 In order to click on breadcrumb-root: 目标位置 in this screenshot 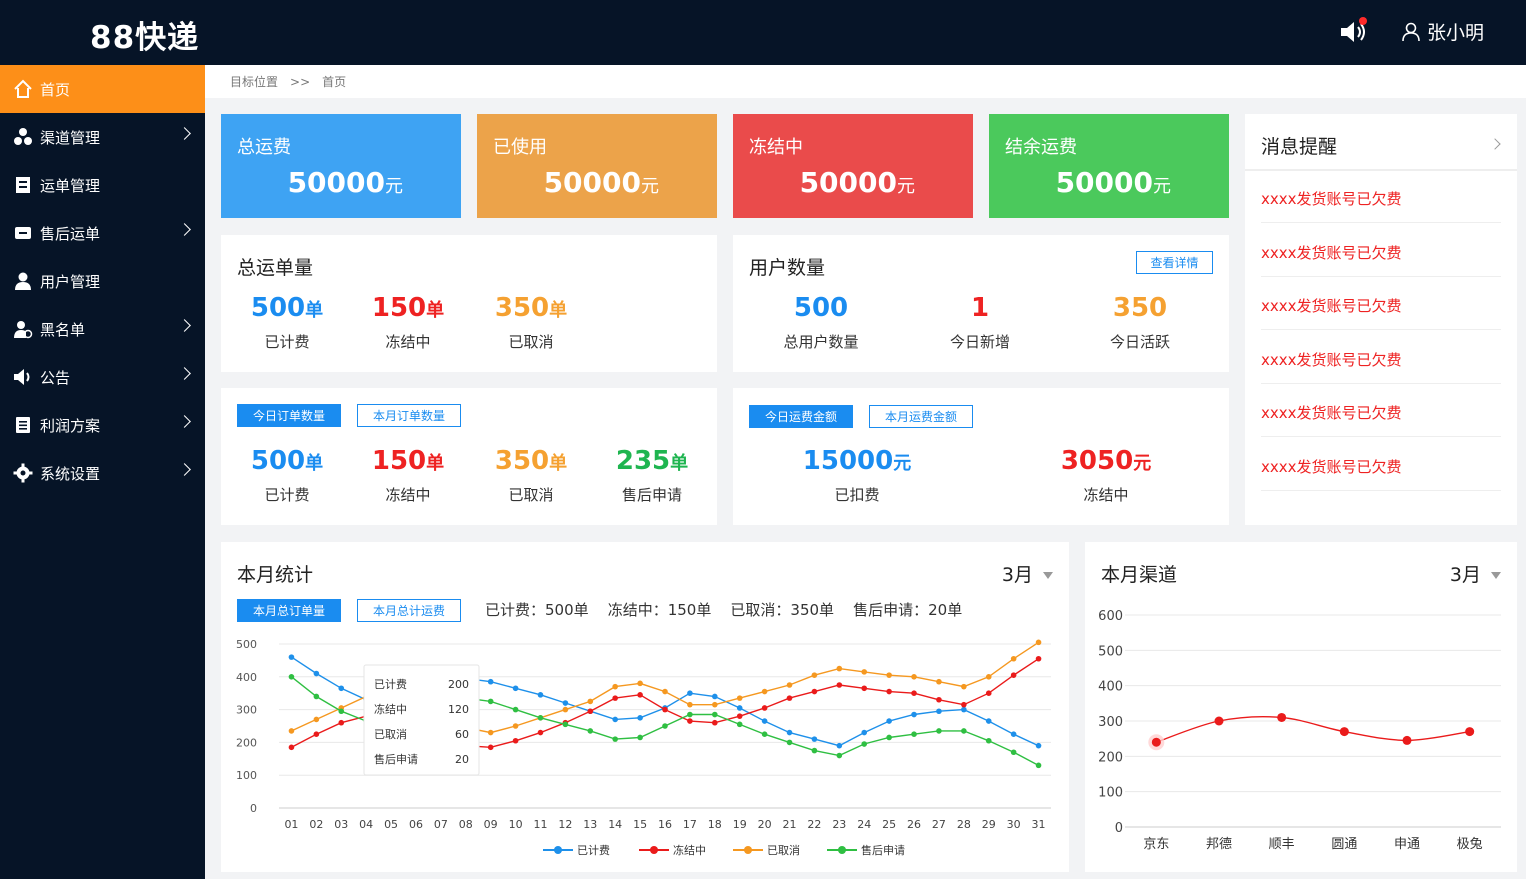, I will do `click(254, 81)`.